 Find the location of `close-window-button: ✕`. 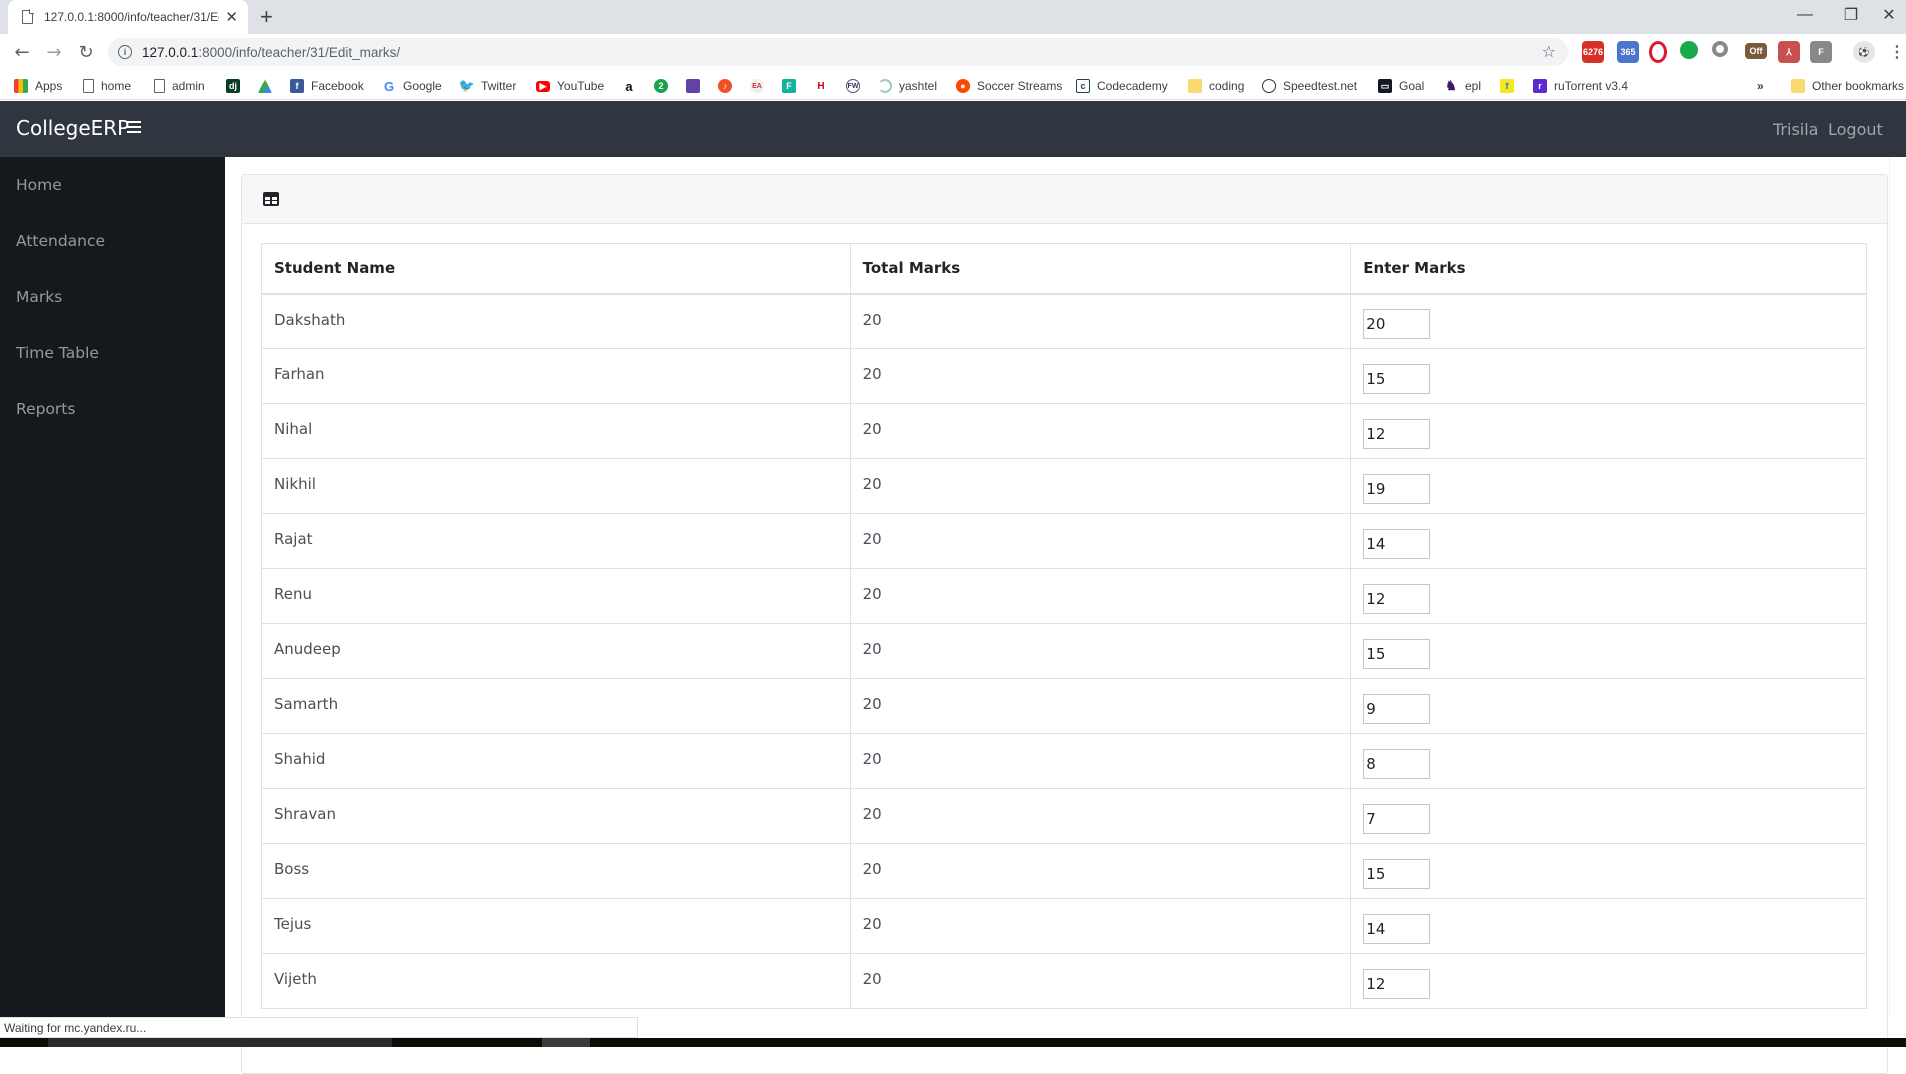

close-window-button: ✕ is located at coordinates (1889, 15).